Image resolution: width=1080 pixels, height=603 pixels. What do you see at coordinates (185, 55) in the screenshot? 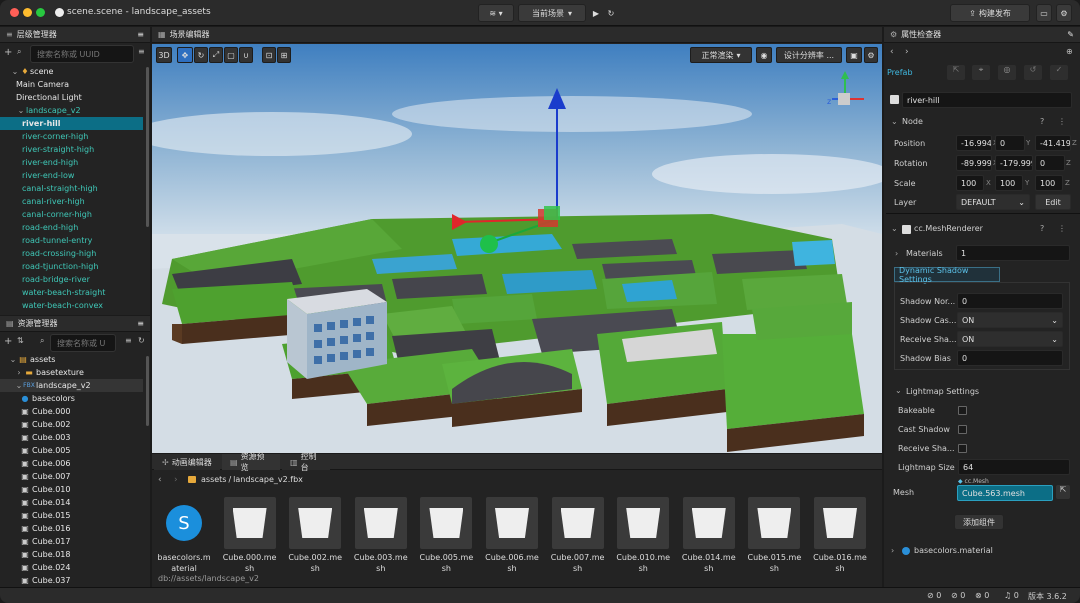
I see `move-tool: ✥` at bounding box center [185, 55].